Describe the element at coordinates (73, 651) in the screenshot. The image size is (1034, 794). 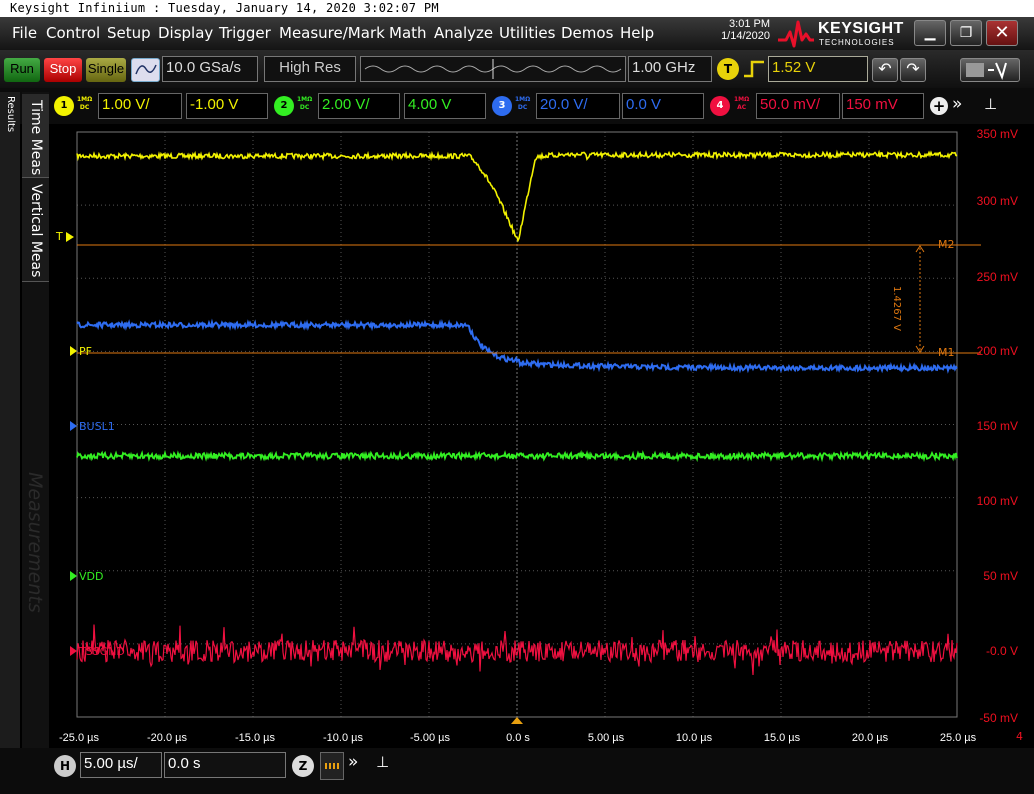
I see `channel-4-ground-marker` at that location.